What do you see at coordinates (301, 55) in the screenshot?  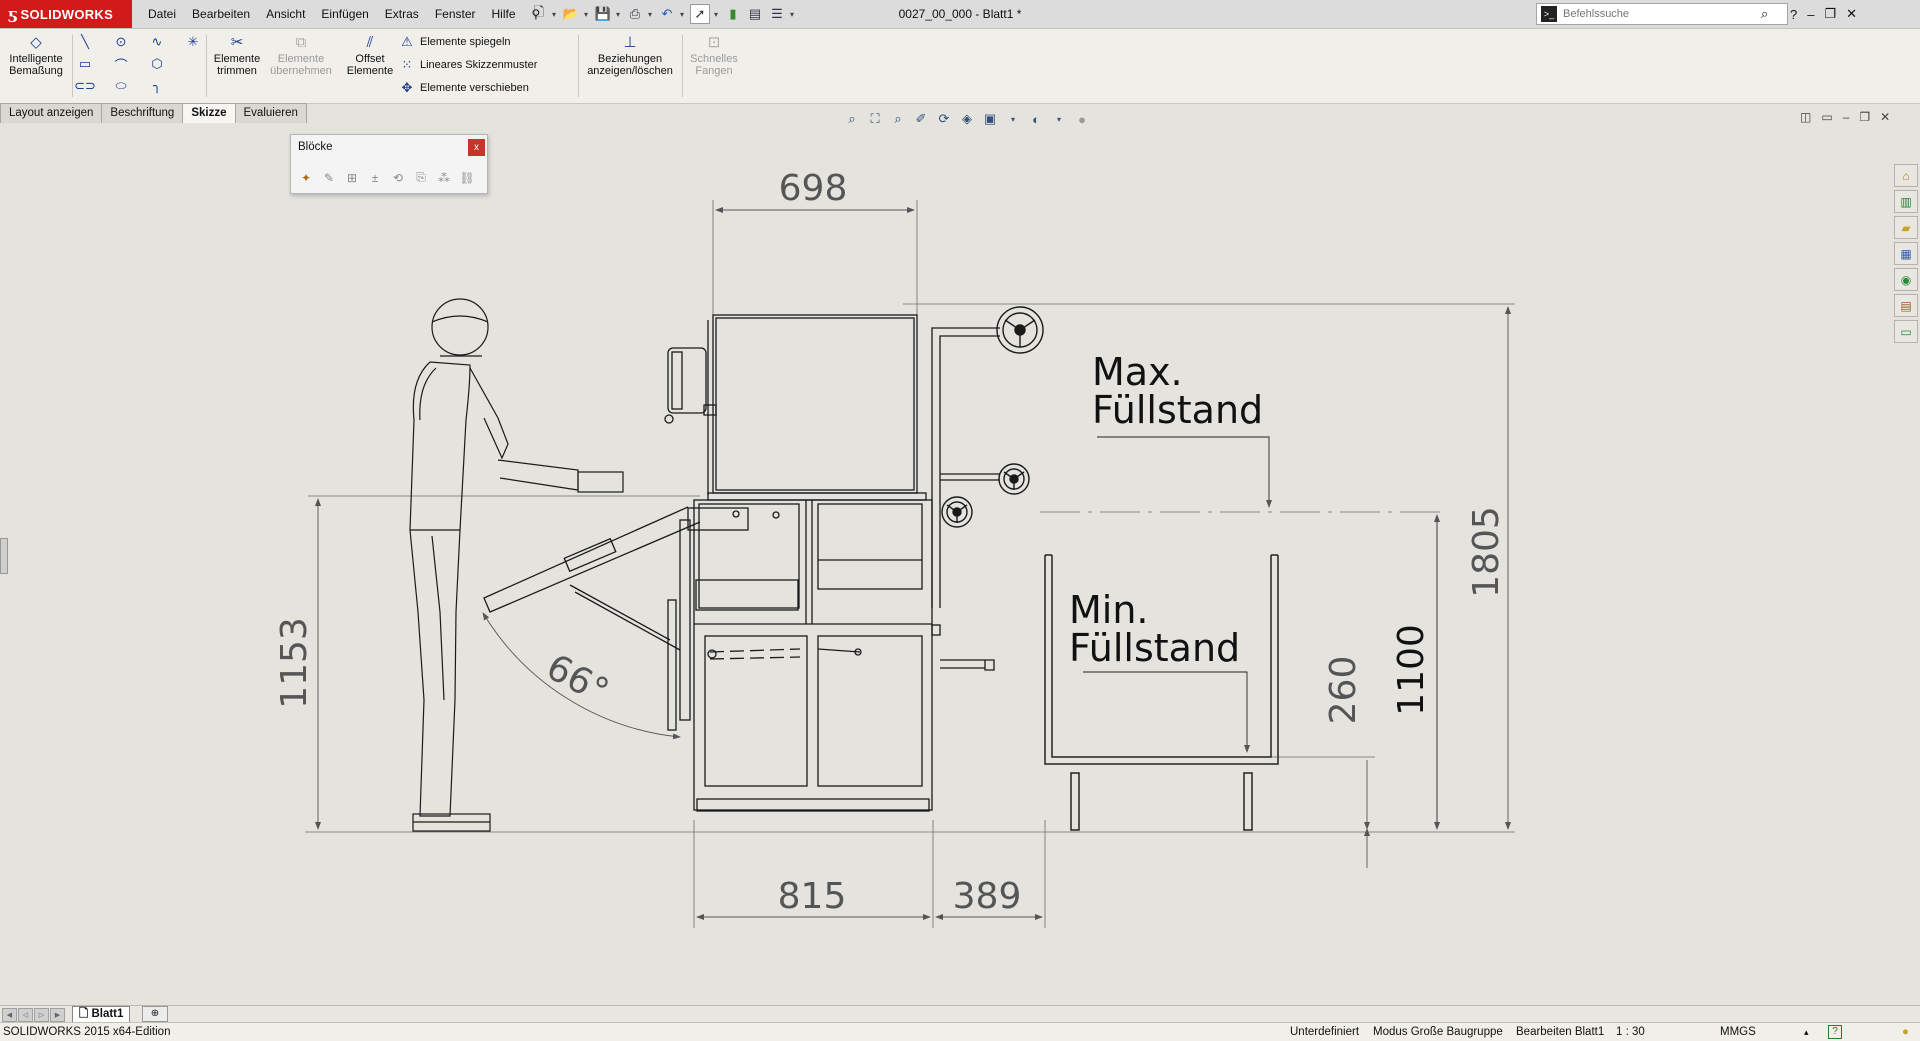 I see `convert-entities-button: ⧉ Elemente übernehmen` at bounding box center [301, 55].